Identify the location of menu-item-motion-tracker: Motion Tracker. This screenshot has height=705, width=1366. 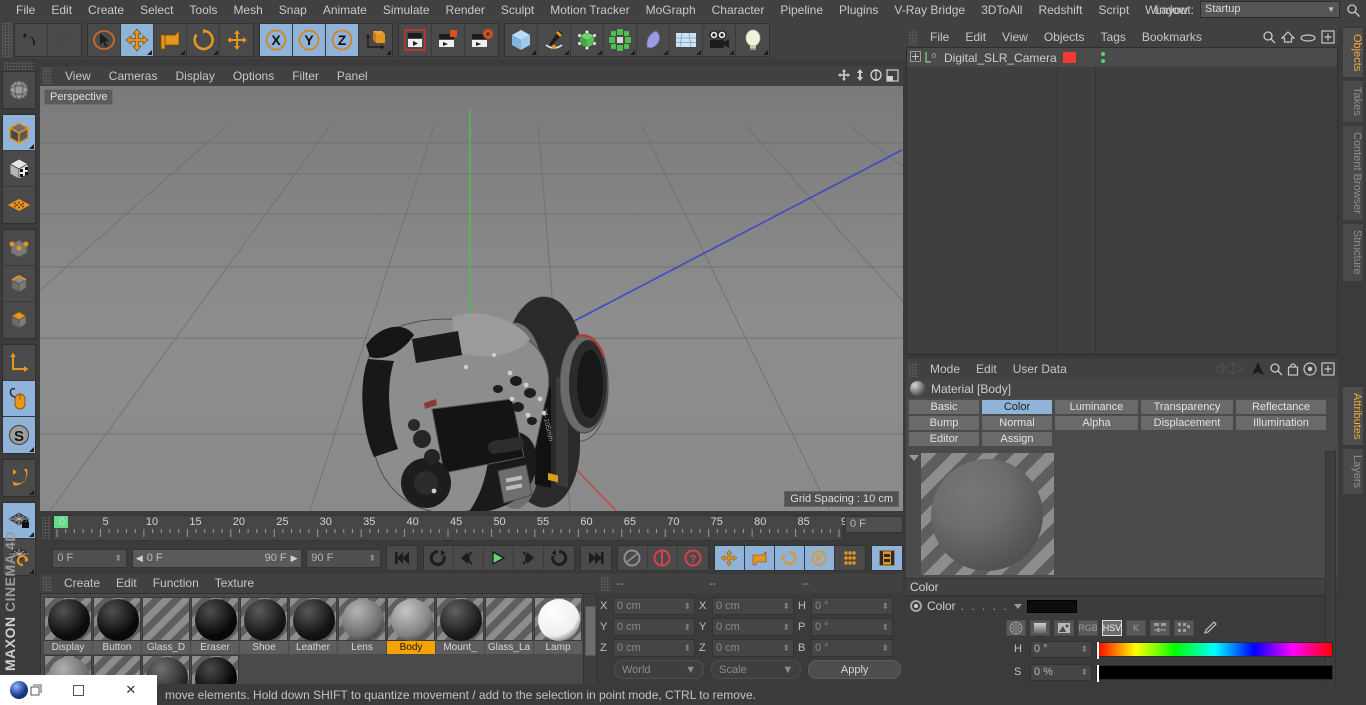
(589, 10).